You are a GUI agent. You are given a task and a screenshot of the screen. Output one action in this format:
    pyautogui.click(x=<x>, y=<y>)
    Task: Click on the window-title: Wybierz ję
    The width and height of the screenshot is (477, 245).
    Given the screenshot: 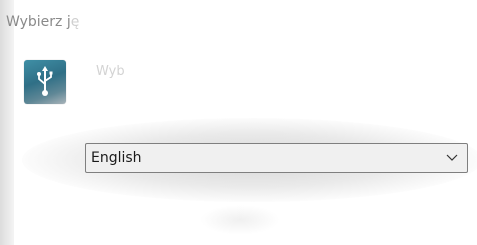 What is the action you would take?
    pyautogui.click(x=42, y=22)
    